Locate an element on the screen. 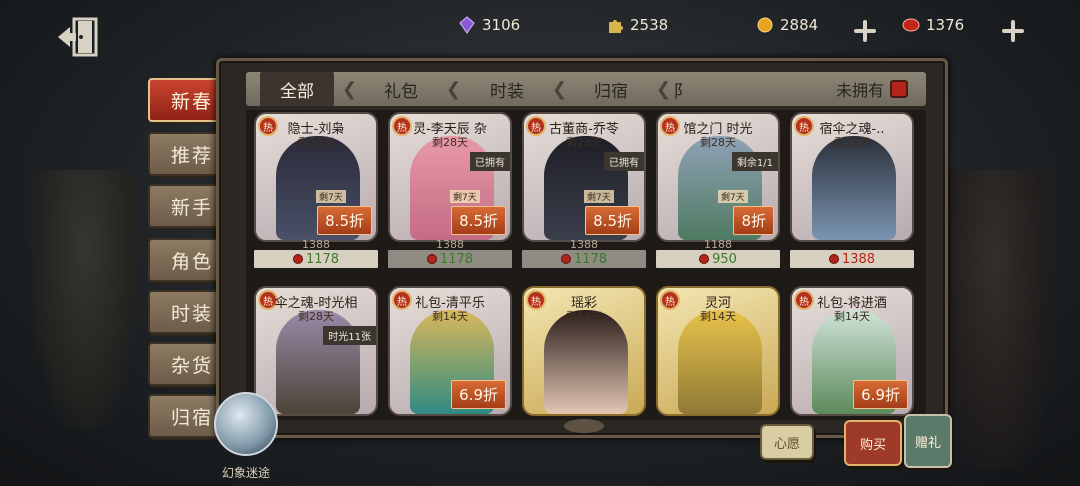 This screenshot has height=486, width=1080. currency-bar: 3106 2538 2884 1376 is located at coordinates (755, 32).